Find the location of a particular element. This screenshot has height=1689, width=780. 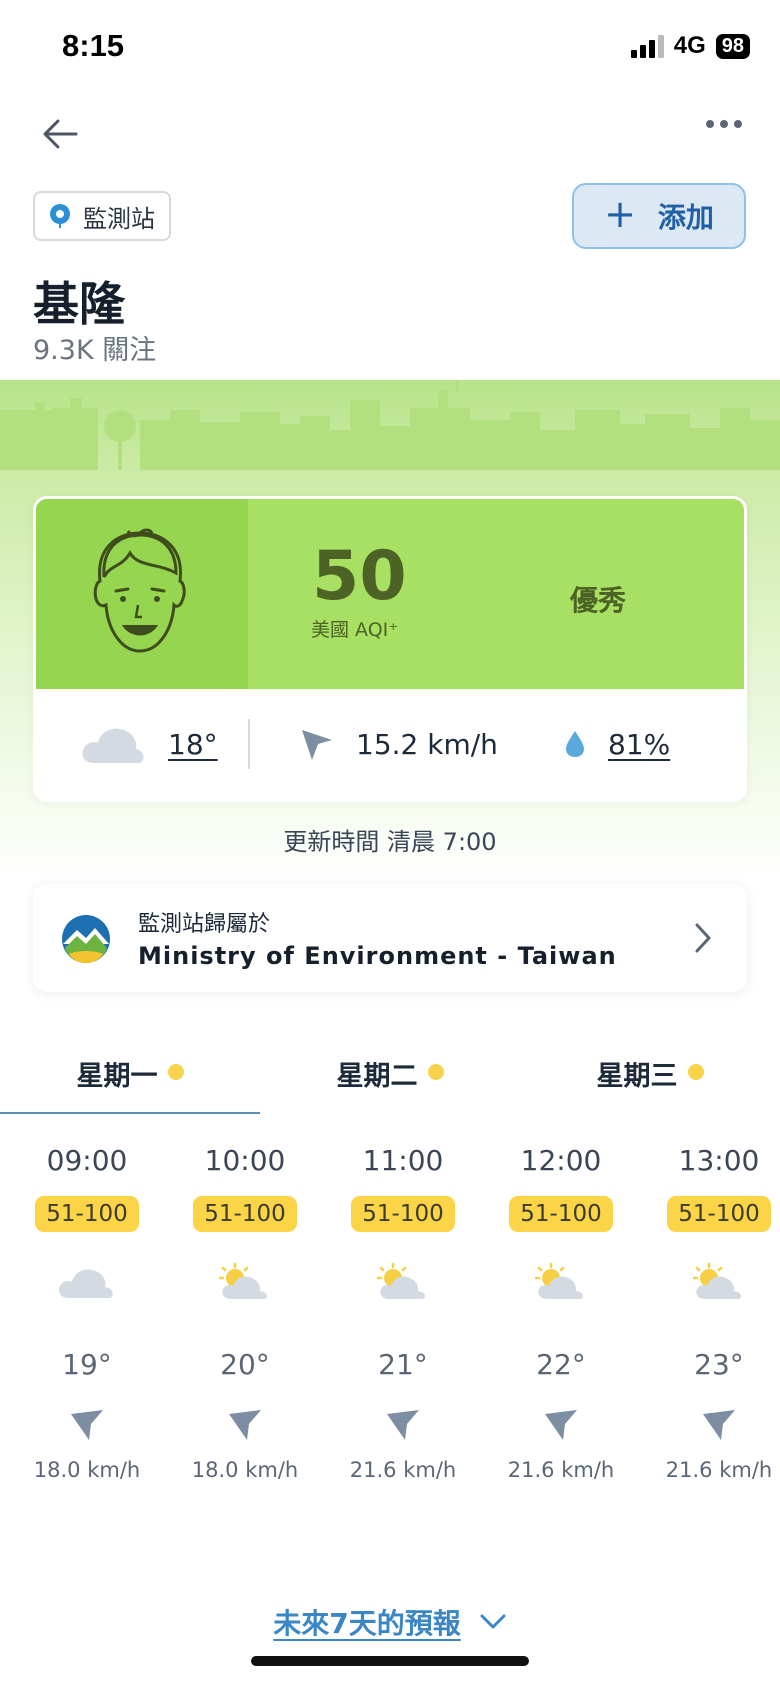

hour-time: 13:00 is located at coordinates (719, 1160).